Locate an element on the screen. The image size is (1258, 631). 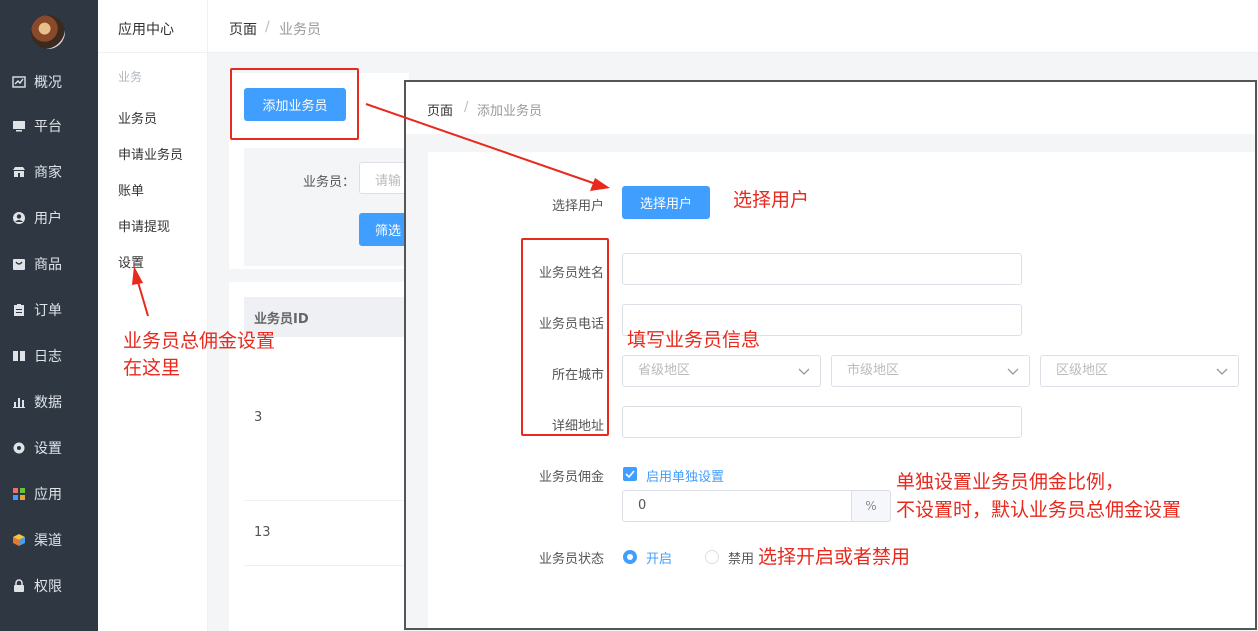
subnav-item-apply-salesman: 申请业务员 is located at coordinates (150, 153).